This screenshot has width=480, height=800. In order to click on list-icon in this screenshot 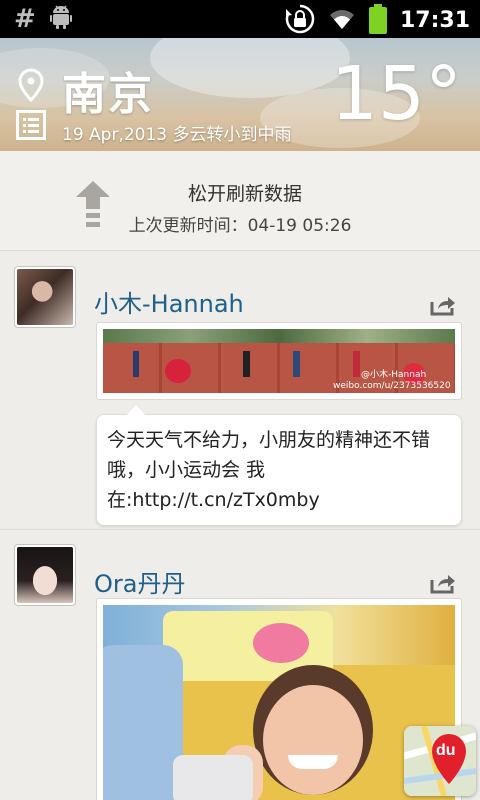, I will do `click(31, 127)`.